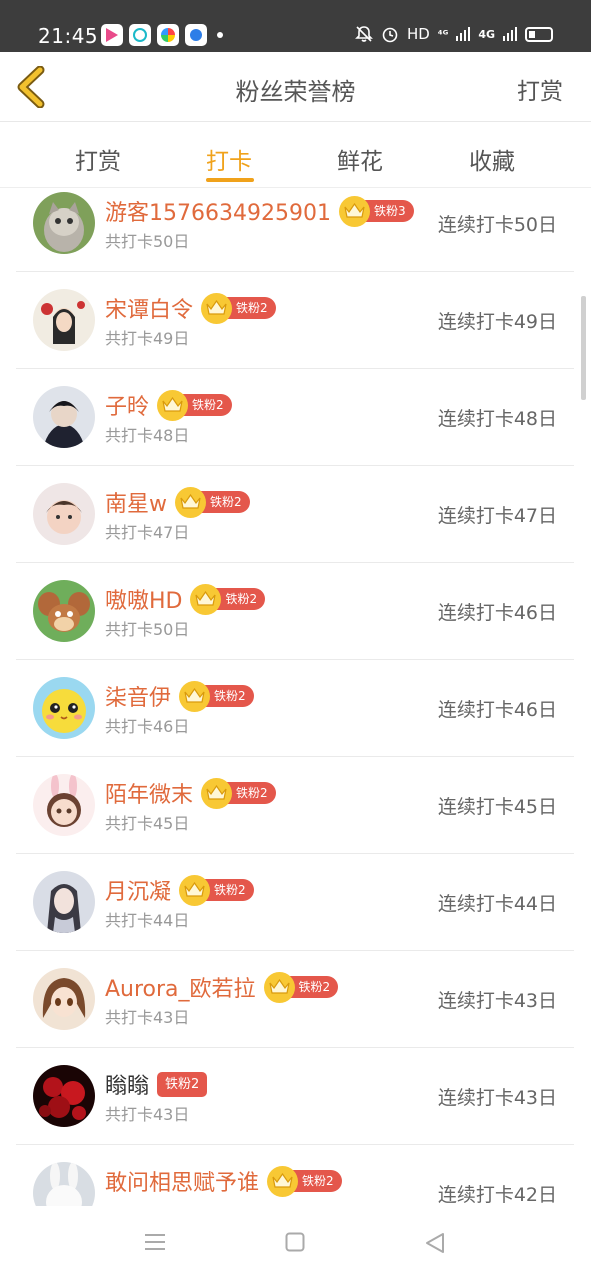 This screenshot has width=591, height=1280. I want to click on tab-bar: 打赏 打卡 鲜花 收藏, so click(295, 155).